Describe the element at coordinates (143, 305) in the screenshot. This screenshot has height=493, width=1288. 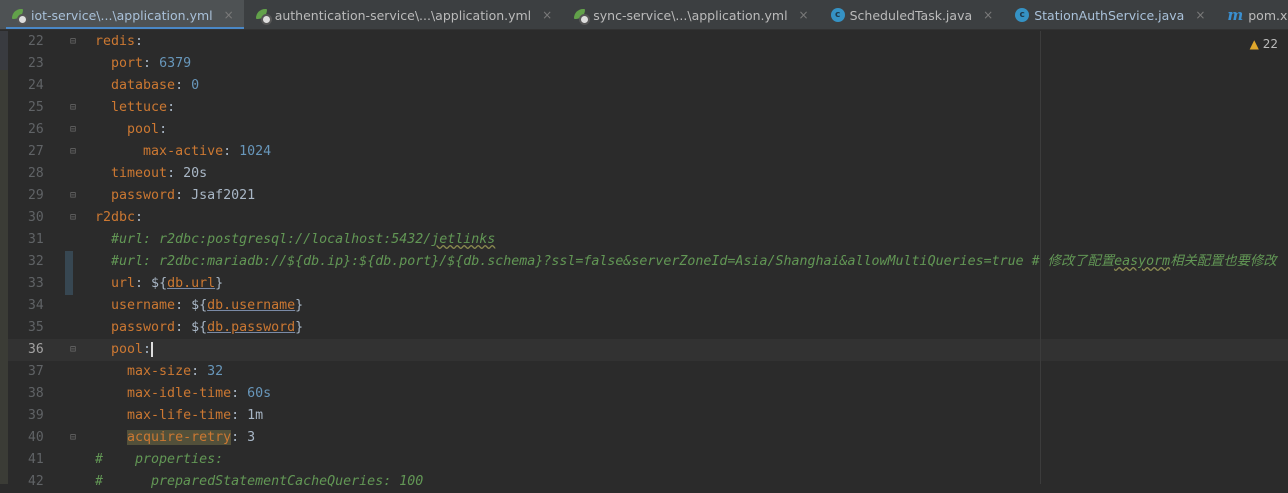
I see `code-token: username` at that location.